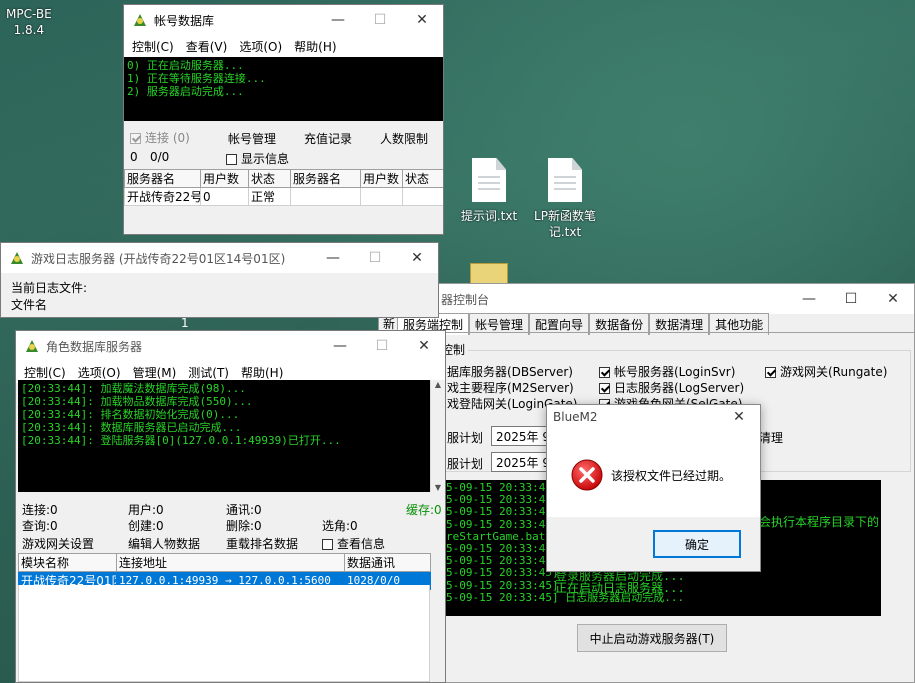 This screenshot has height=683, width=915. Describe the element at coordinates (164, 543) in the screenshot. I see `edit-char-button: 编辑人物数据` at that location.